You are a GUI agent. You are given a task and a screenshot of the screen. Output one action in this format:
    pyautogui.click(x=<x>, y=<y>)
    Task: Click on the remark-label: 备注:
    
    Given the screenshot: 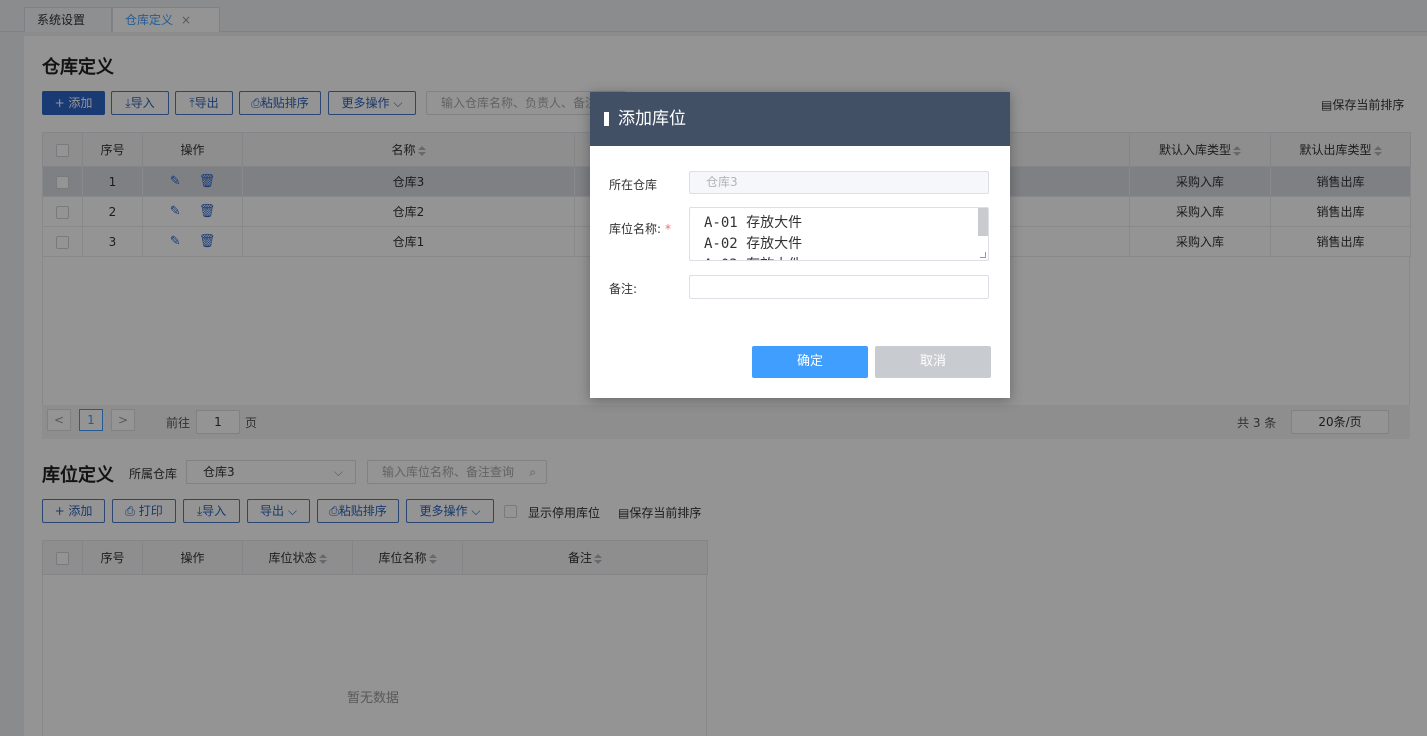 What is the action you would take?
    pyautogui.click(x=623, y=289)
    